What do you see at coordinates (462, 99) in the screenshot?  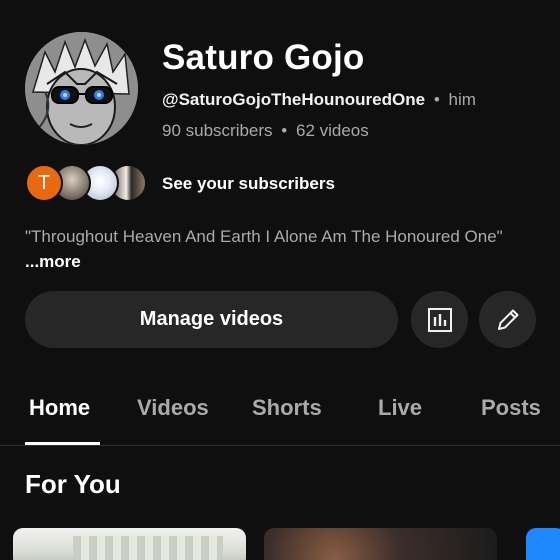 I see `channel-pronoun: him` at bounding box center [462, 99].